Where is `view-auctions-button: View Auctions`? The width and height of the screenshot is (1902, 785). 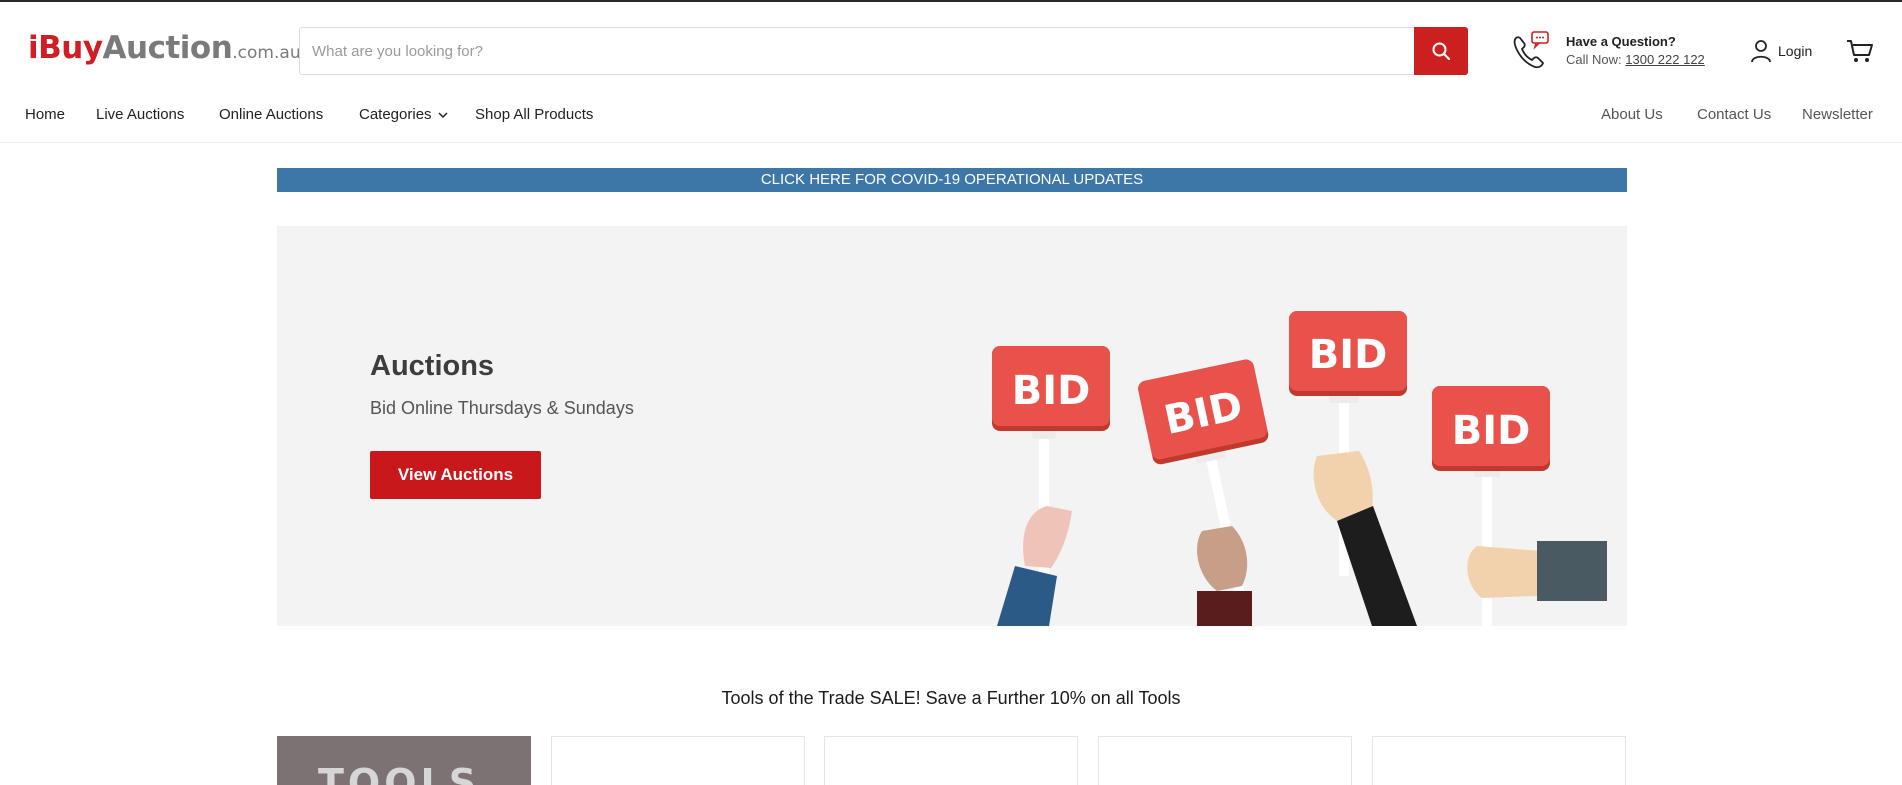
view-auctions-button: View Auctions is located at coordinates (455, 475).